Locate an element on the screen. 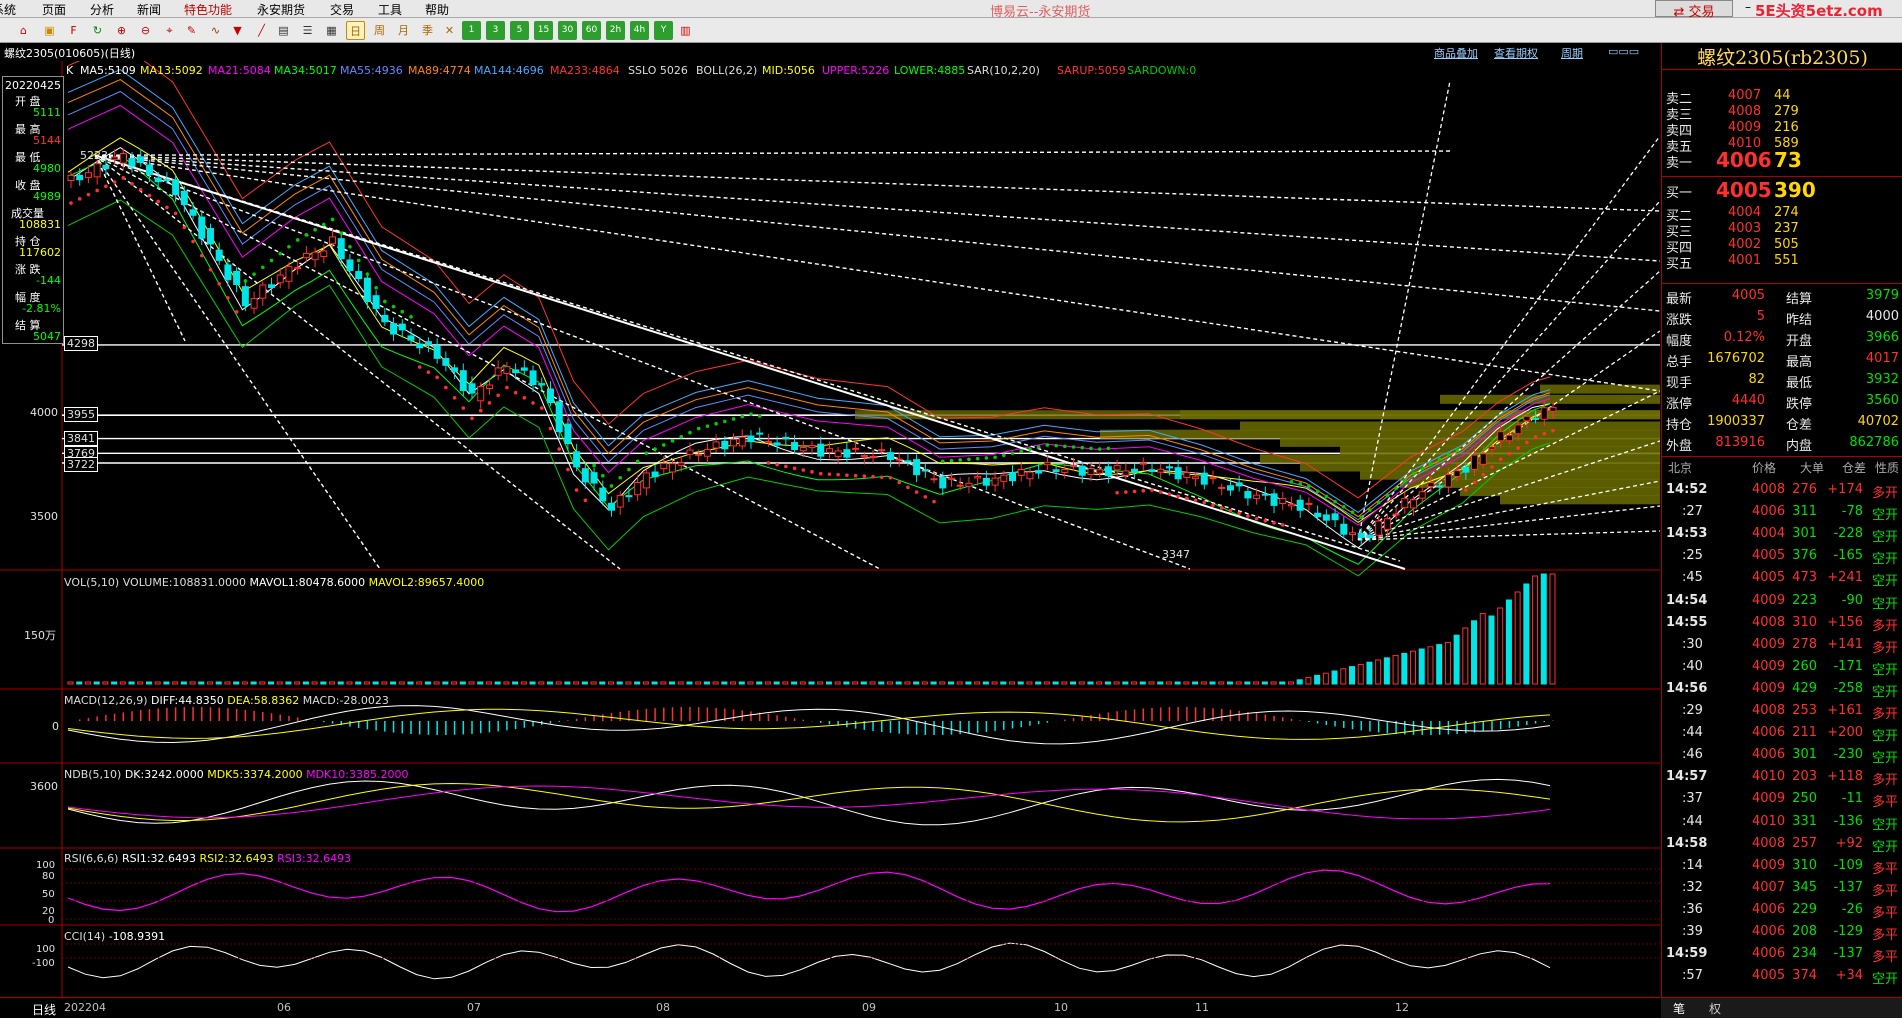 This screenshot has height=1018, width=1902. period-5m-button: 5 is located at coordinates (519, 30).